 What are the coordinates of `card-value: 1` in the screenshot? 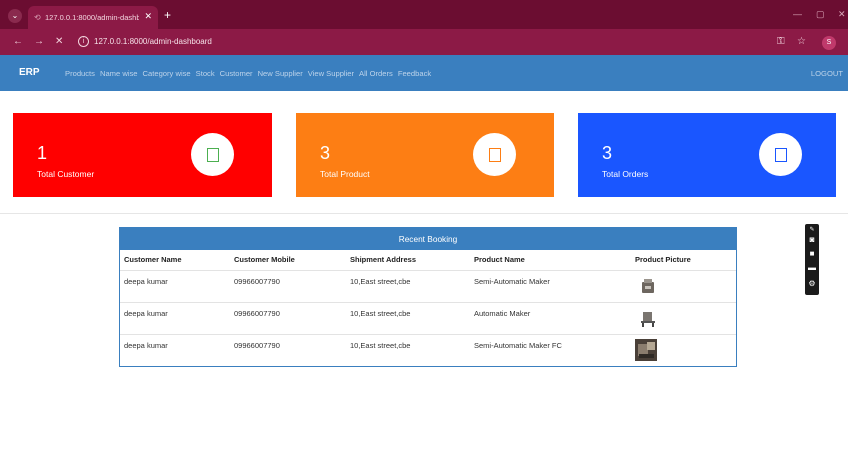 It's located at (42, 153).